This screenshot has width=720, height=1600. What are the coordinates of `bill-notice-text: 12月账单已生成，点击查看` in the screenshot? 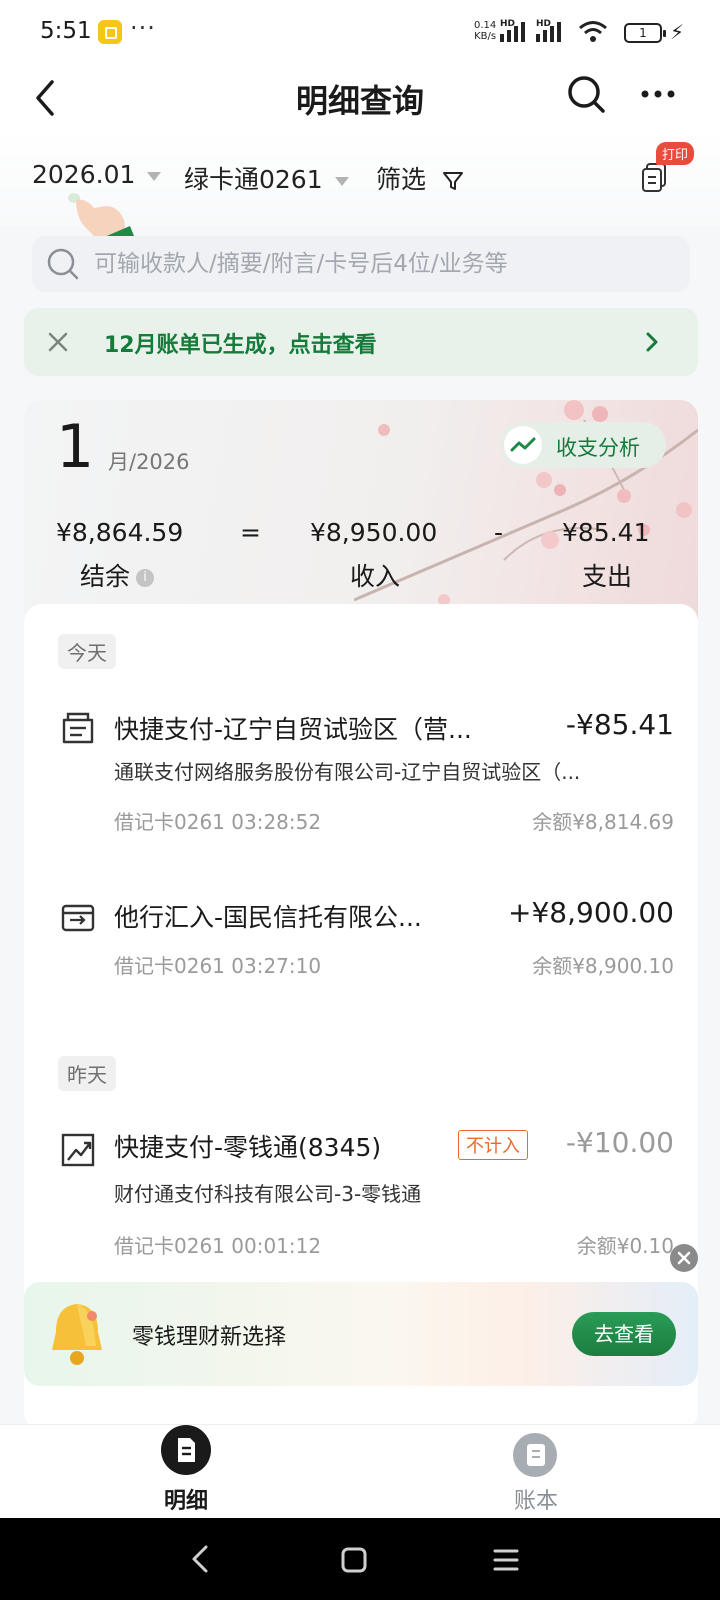 It's located at (240, 345).